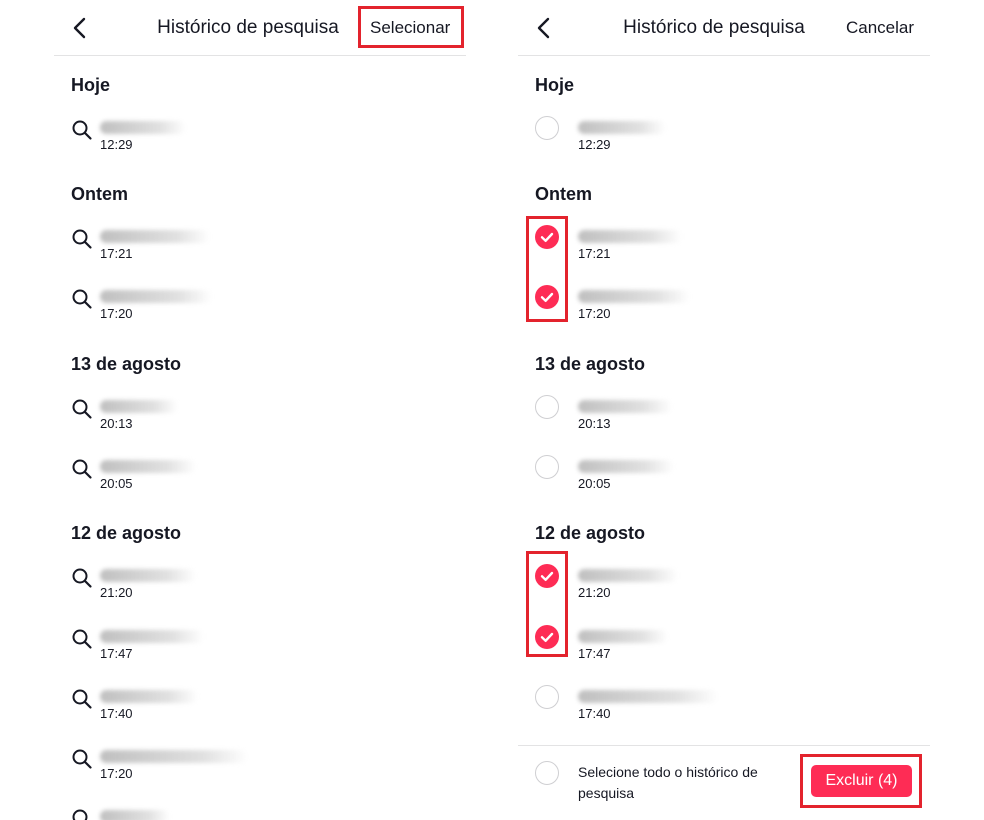  What do you see at coordinates (547, 773) in the screenshot?
I see `select-all-radio` at bounding box center [547, 773].